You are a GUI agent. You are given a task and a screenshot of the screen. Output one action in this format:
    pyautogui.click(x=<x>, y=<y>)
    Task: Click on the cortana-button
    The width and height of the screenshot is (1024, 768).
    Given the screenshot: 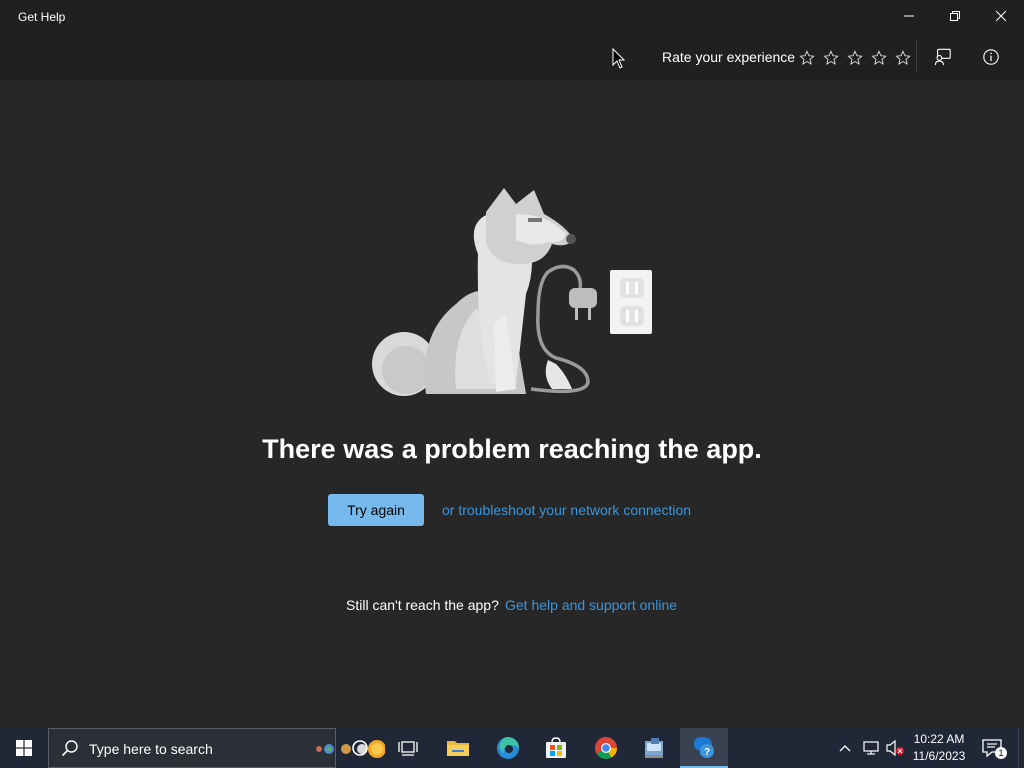 What is the action you would take?
    pyautogui.click(x=360, y=748)
    